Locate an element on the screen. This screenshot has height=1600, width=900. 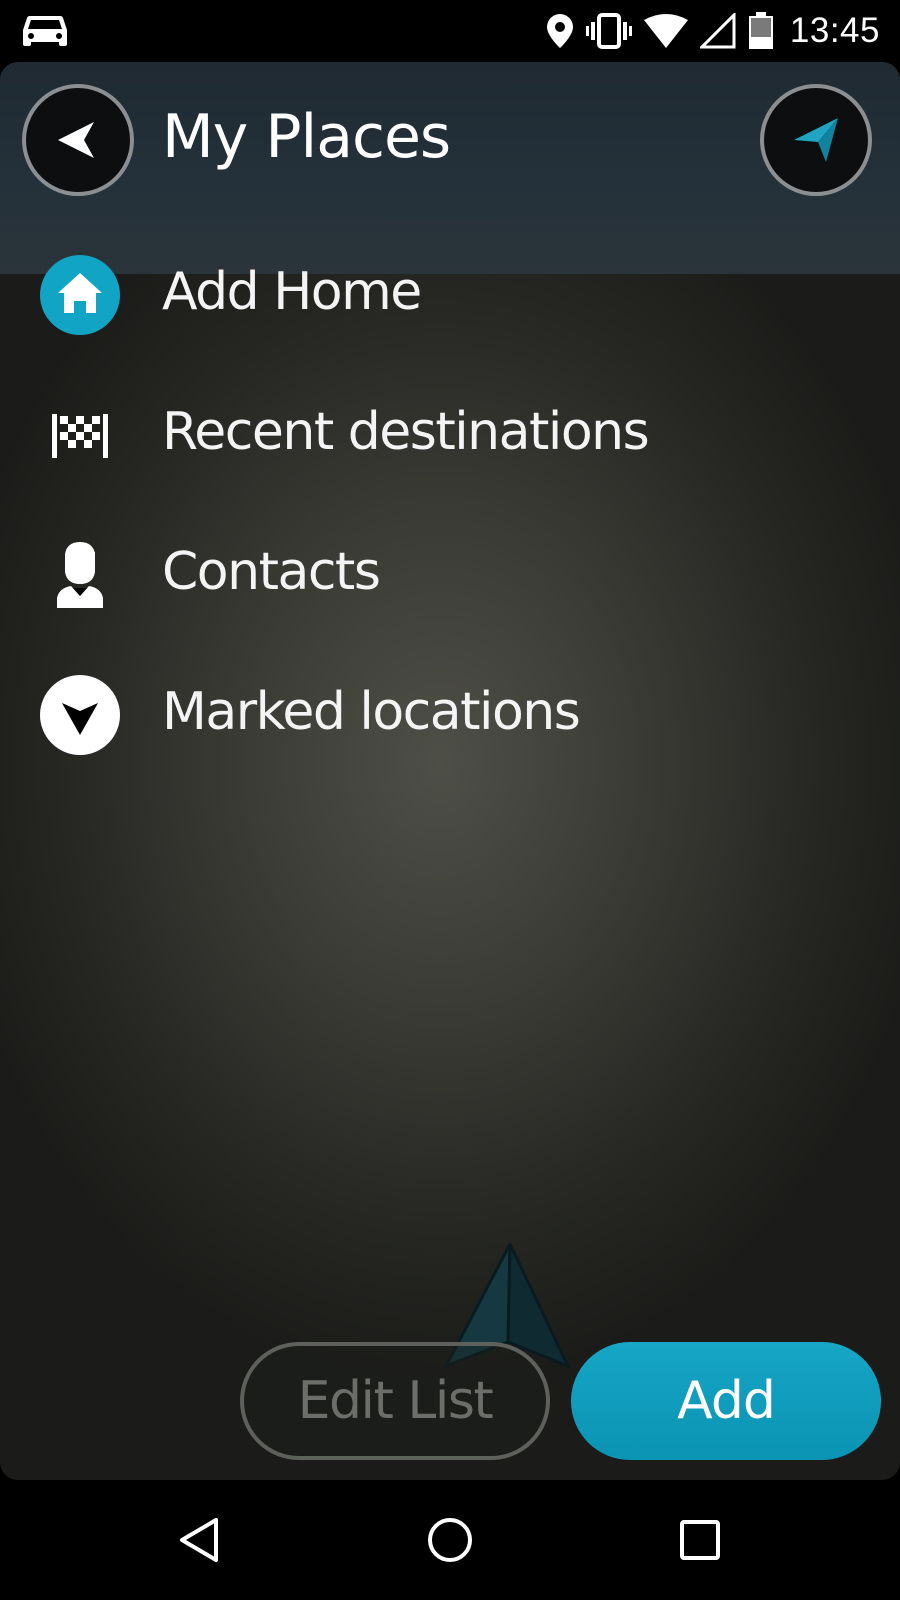
home-circle-icon is located at coordinates (450, 1540).